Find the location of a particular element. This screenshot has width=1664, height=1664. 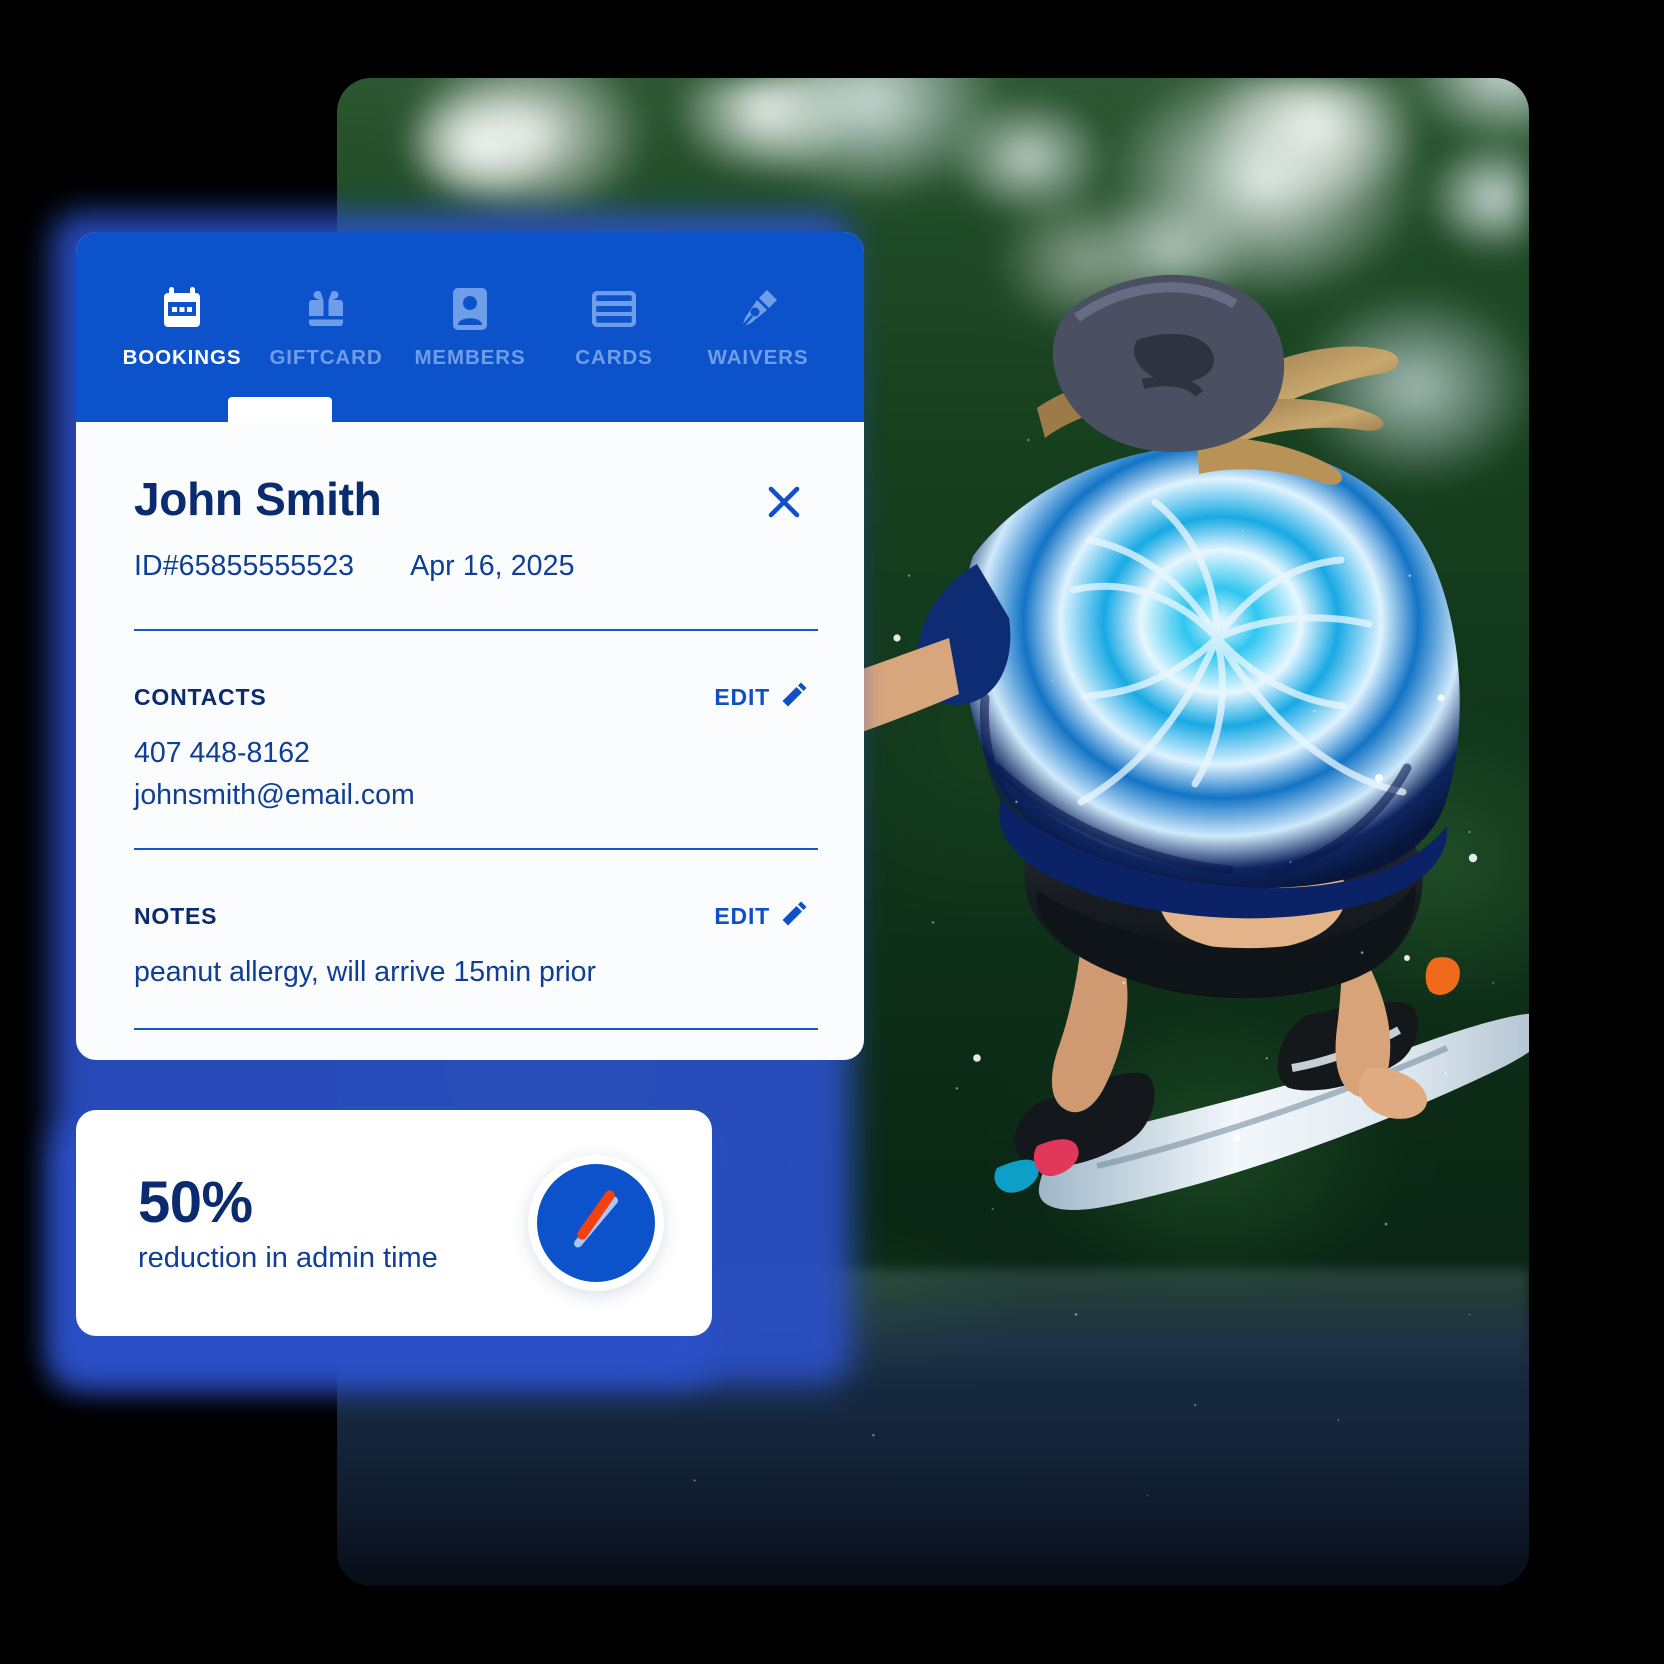

contacts-label: CONTACTS is located at coordinates (200, 696).